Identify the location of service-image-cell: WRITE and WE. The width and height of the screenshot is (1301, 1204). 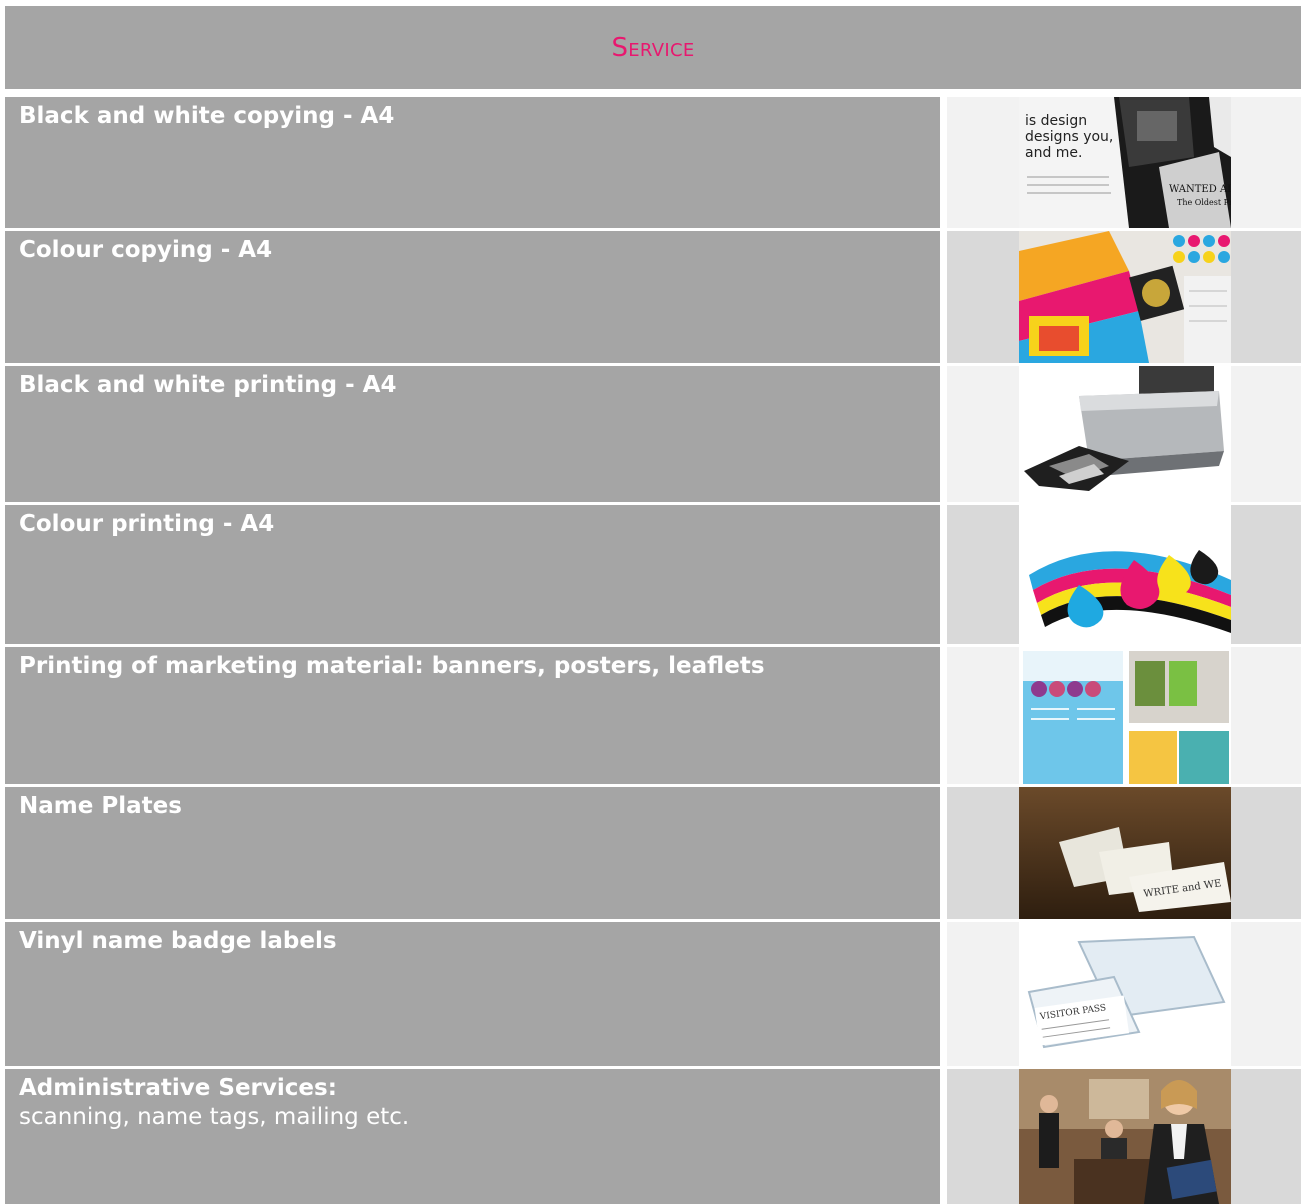
(1124, 853).